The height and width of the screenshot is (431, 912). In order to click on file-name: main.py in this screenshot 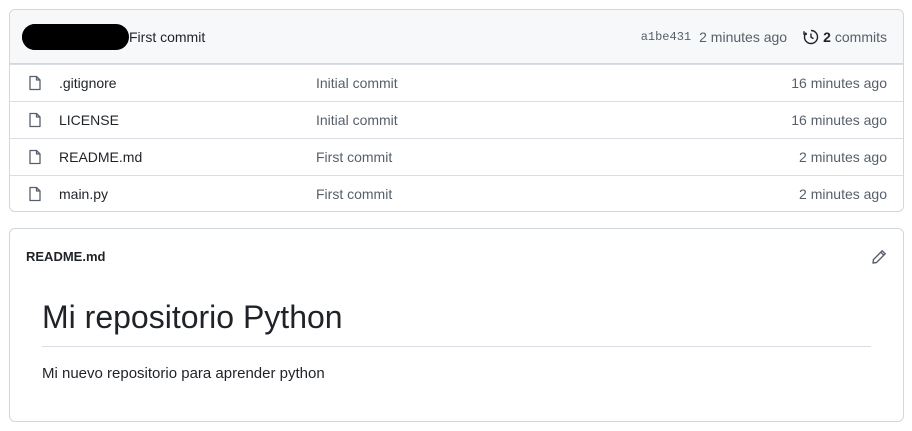, I will do `click(187, 194)`.